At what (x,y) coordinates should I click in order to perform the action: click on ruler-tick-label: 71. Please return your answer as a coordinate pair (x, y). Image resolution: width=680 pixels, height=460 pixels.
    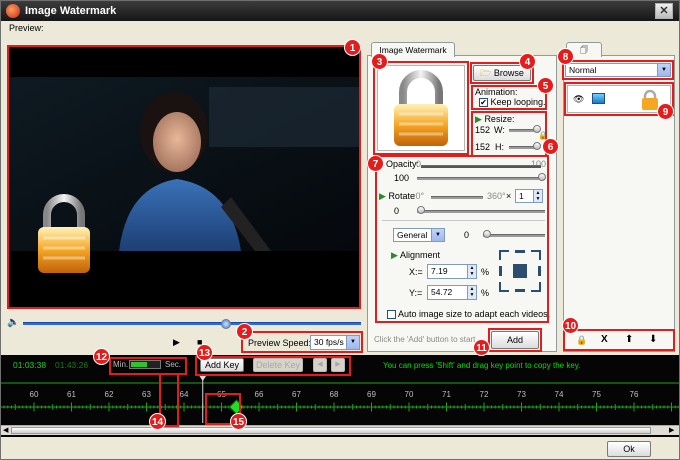
    Looking at the image, I should click on (446, 394).